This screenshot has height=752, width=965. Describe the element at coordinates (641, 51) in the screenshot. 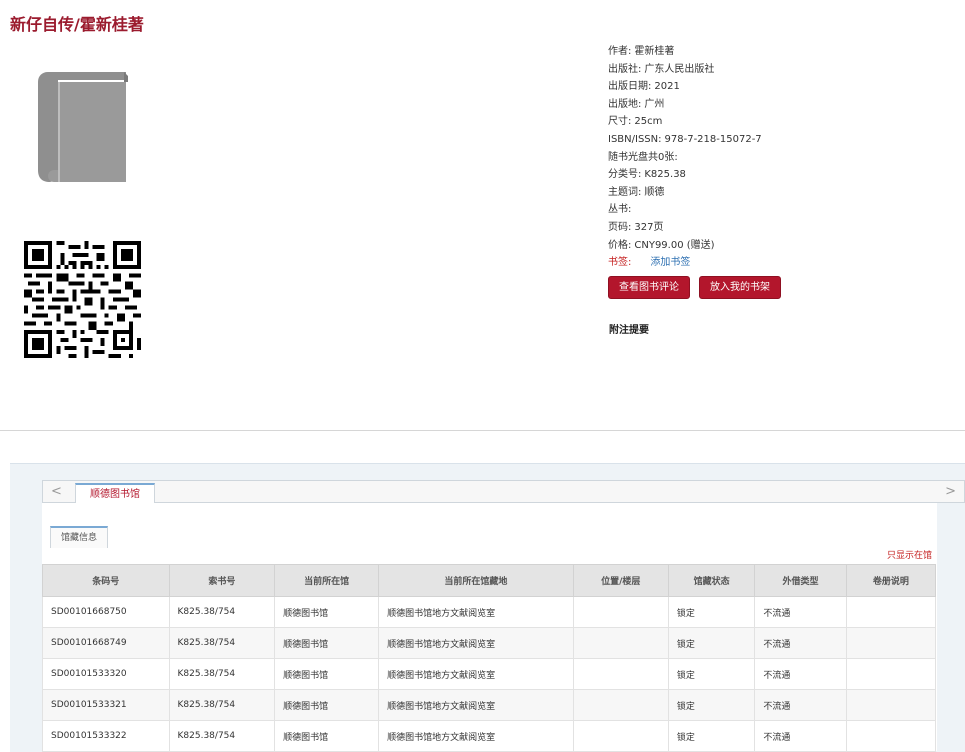

I see `meta-author: 作者: 霍新桂著` at that location.